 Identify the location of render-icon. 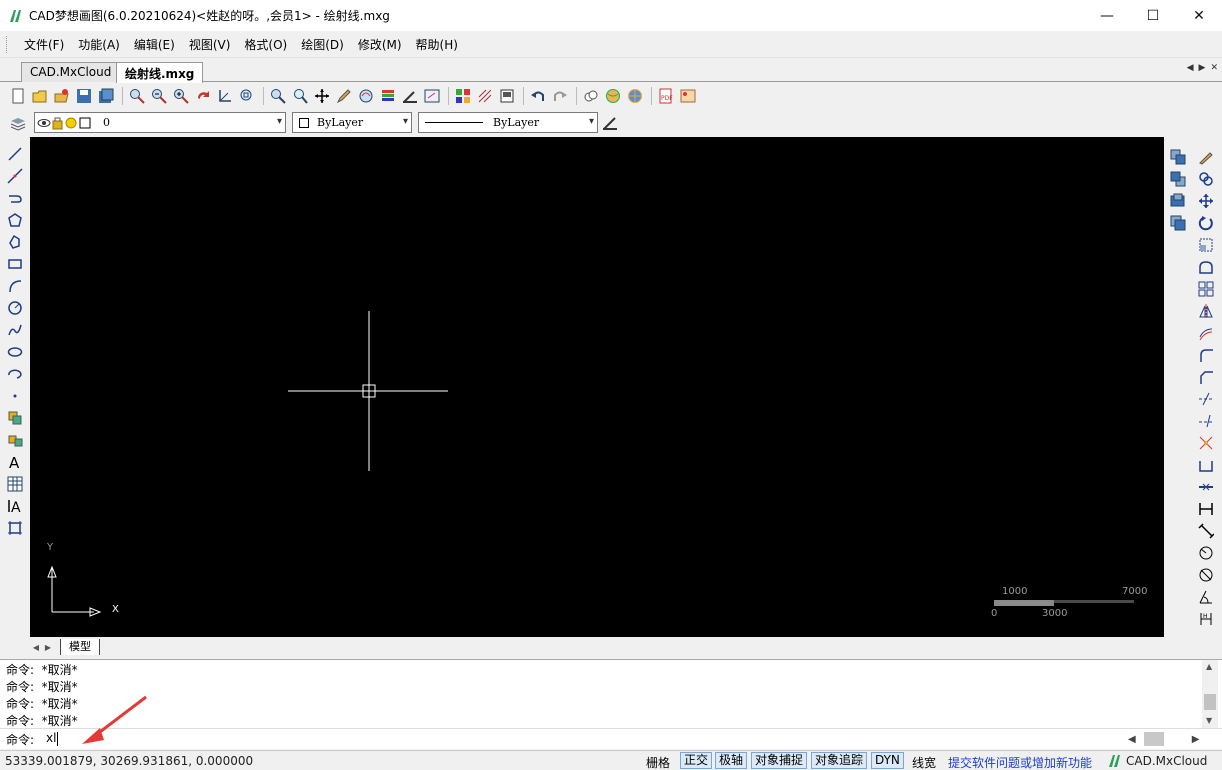
(366, 96).